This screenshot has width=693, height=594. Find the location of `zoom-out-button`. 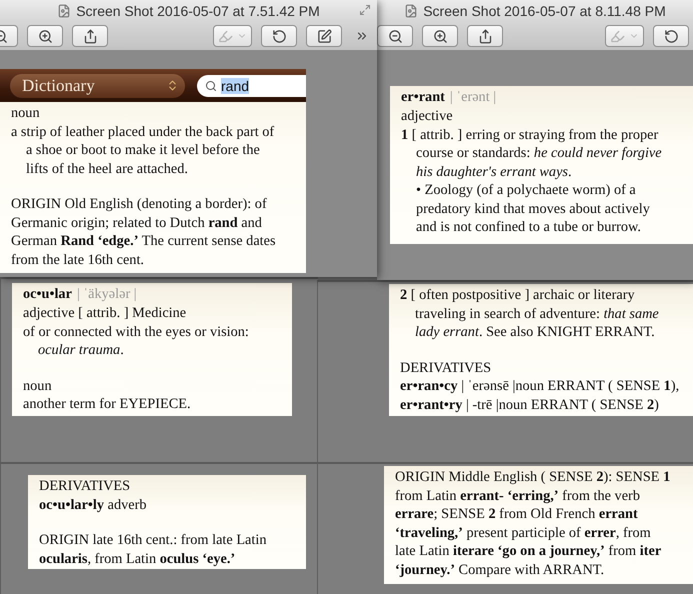

zoom-out-button is located at coordinates (395, 36).